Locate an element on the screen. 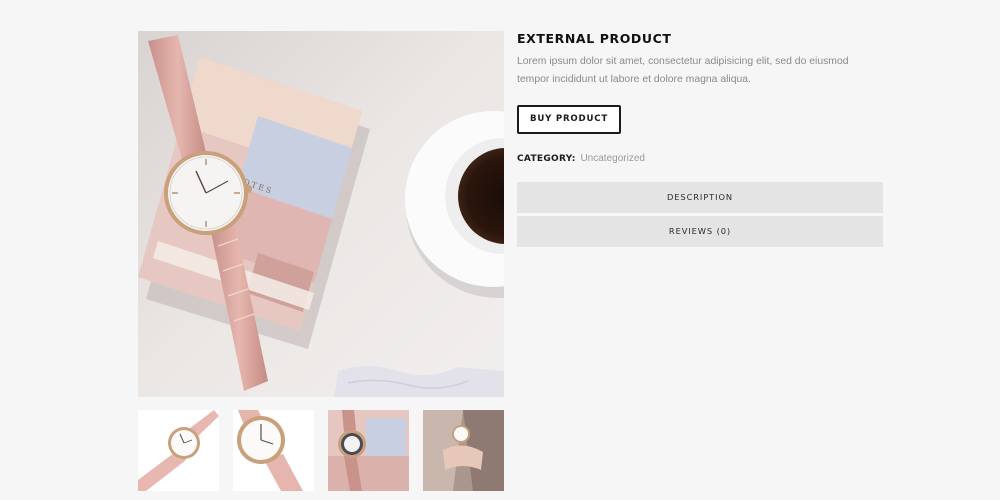 This screenshot has height=500, width=1000. pink-watch-closeup-image is located at coordinates (273, 450).